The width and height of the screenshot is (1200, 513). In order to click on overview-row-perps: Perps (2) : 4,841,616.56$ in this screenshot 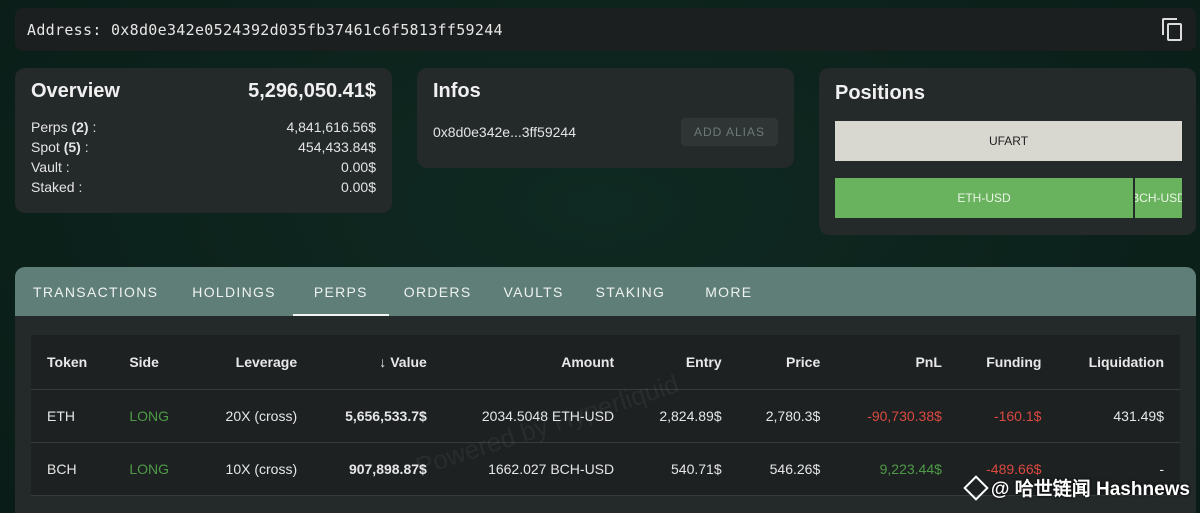, I will do `click(203, 127)`.